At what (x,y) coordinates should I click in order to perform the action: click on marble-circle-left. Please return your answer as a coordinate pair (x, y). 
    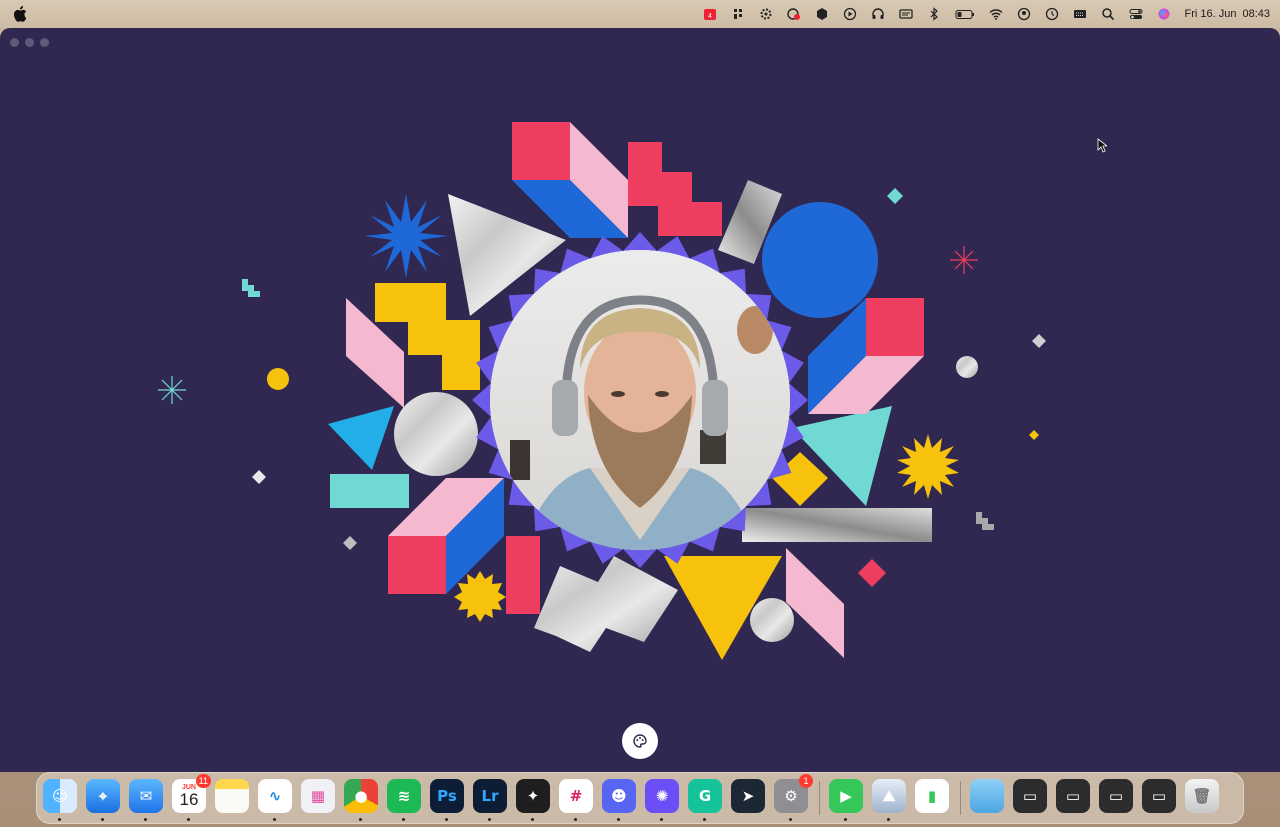
    Looking at the image, I should click on (436, 434).